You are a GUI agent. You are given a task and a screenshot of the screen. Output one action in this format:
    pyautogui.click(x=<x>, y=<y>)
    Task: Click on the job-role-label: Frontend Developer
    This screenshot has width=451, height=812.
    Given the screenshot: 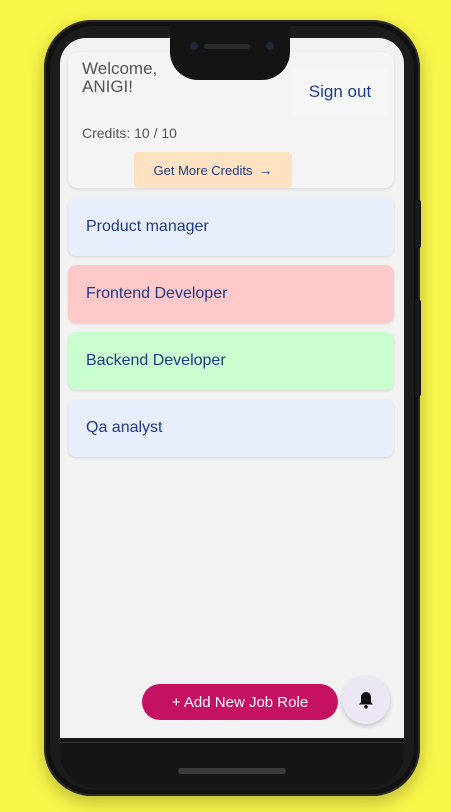 What is the action you would take?
    pyautogui.click(x=157, y=293)
    